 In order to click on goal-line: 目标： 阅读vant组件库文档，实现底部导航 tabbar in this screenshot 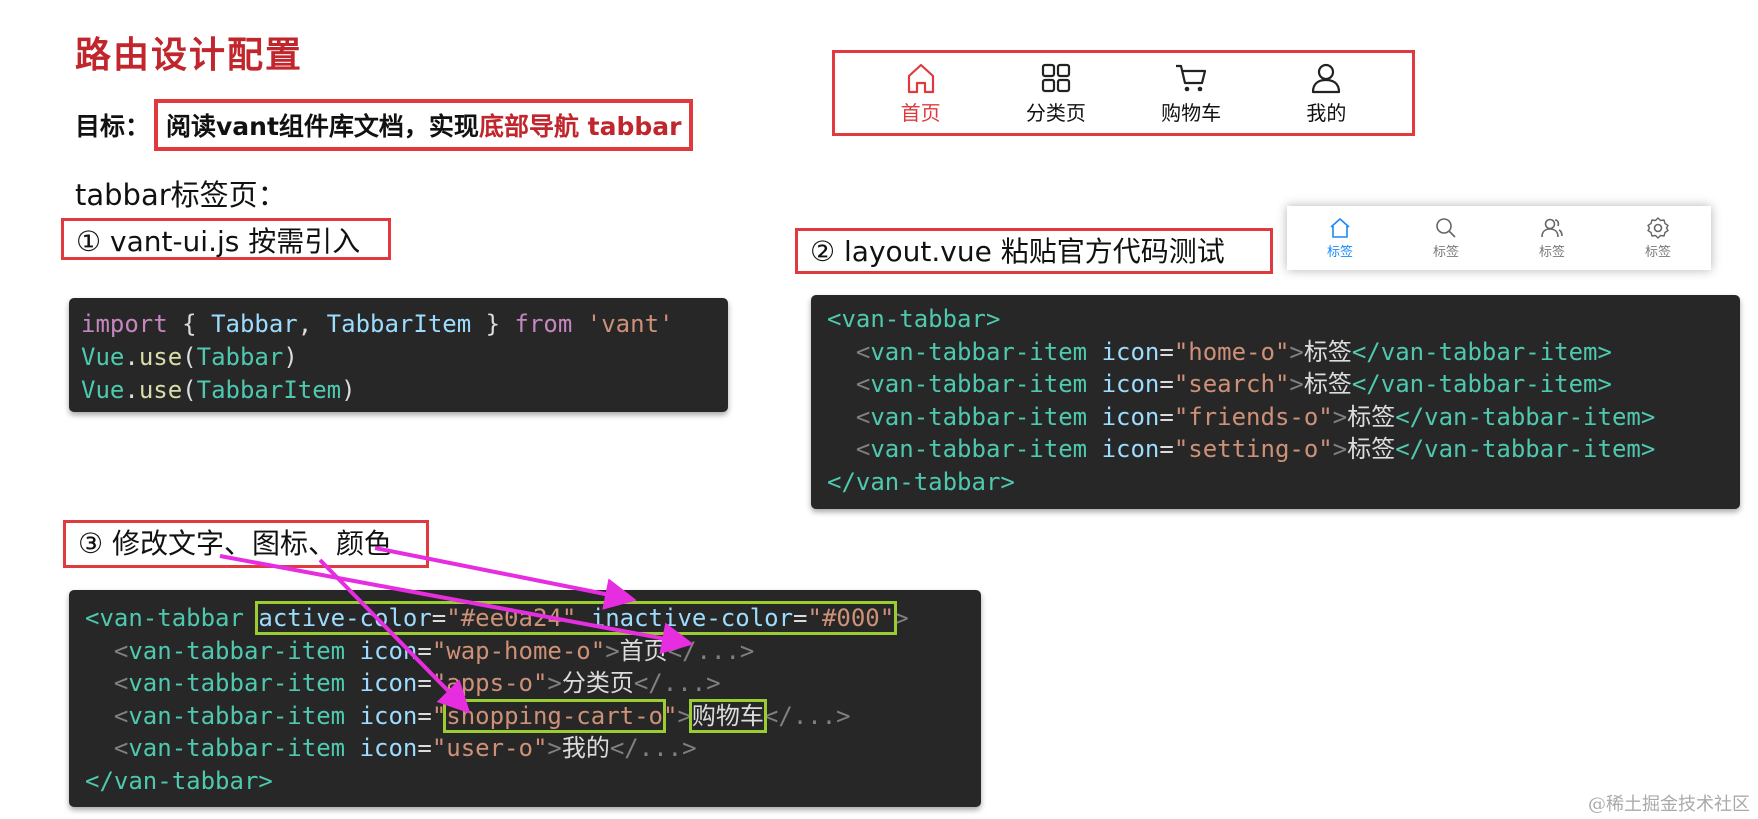, I will do `click(384, 125)`.